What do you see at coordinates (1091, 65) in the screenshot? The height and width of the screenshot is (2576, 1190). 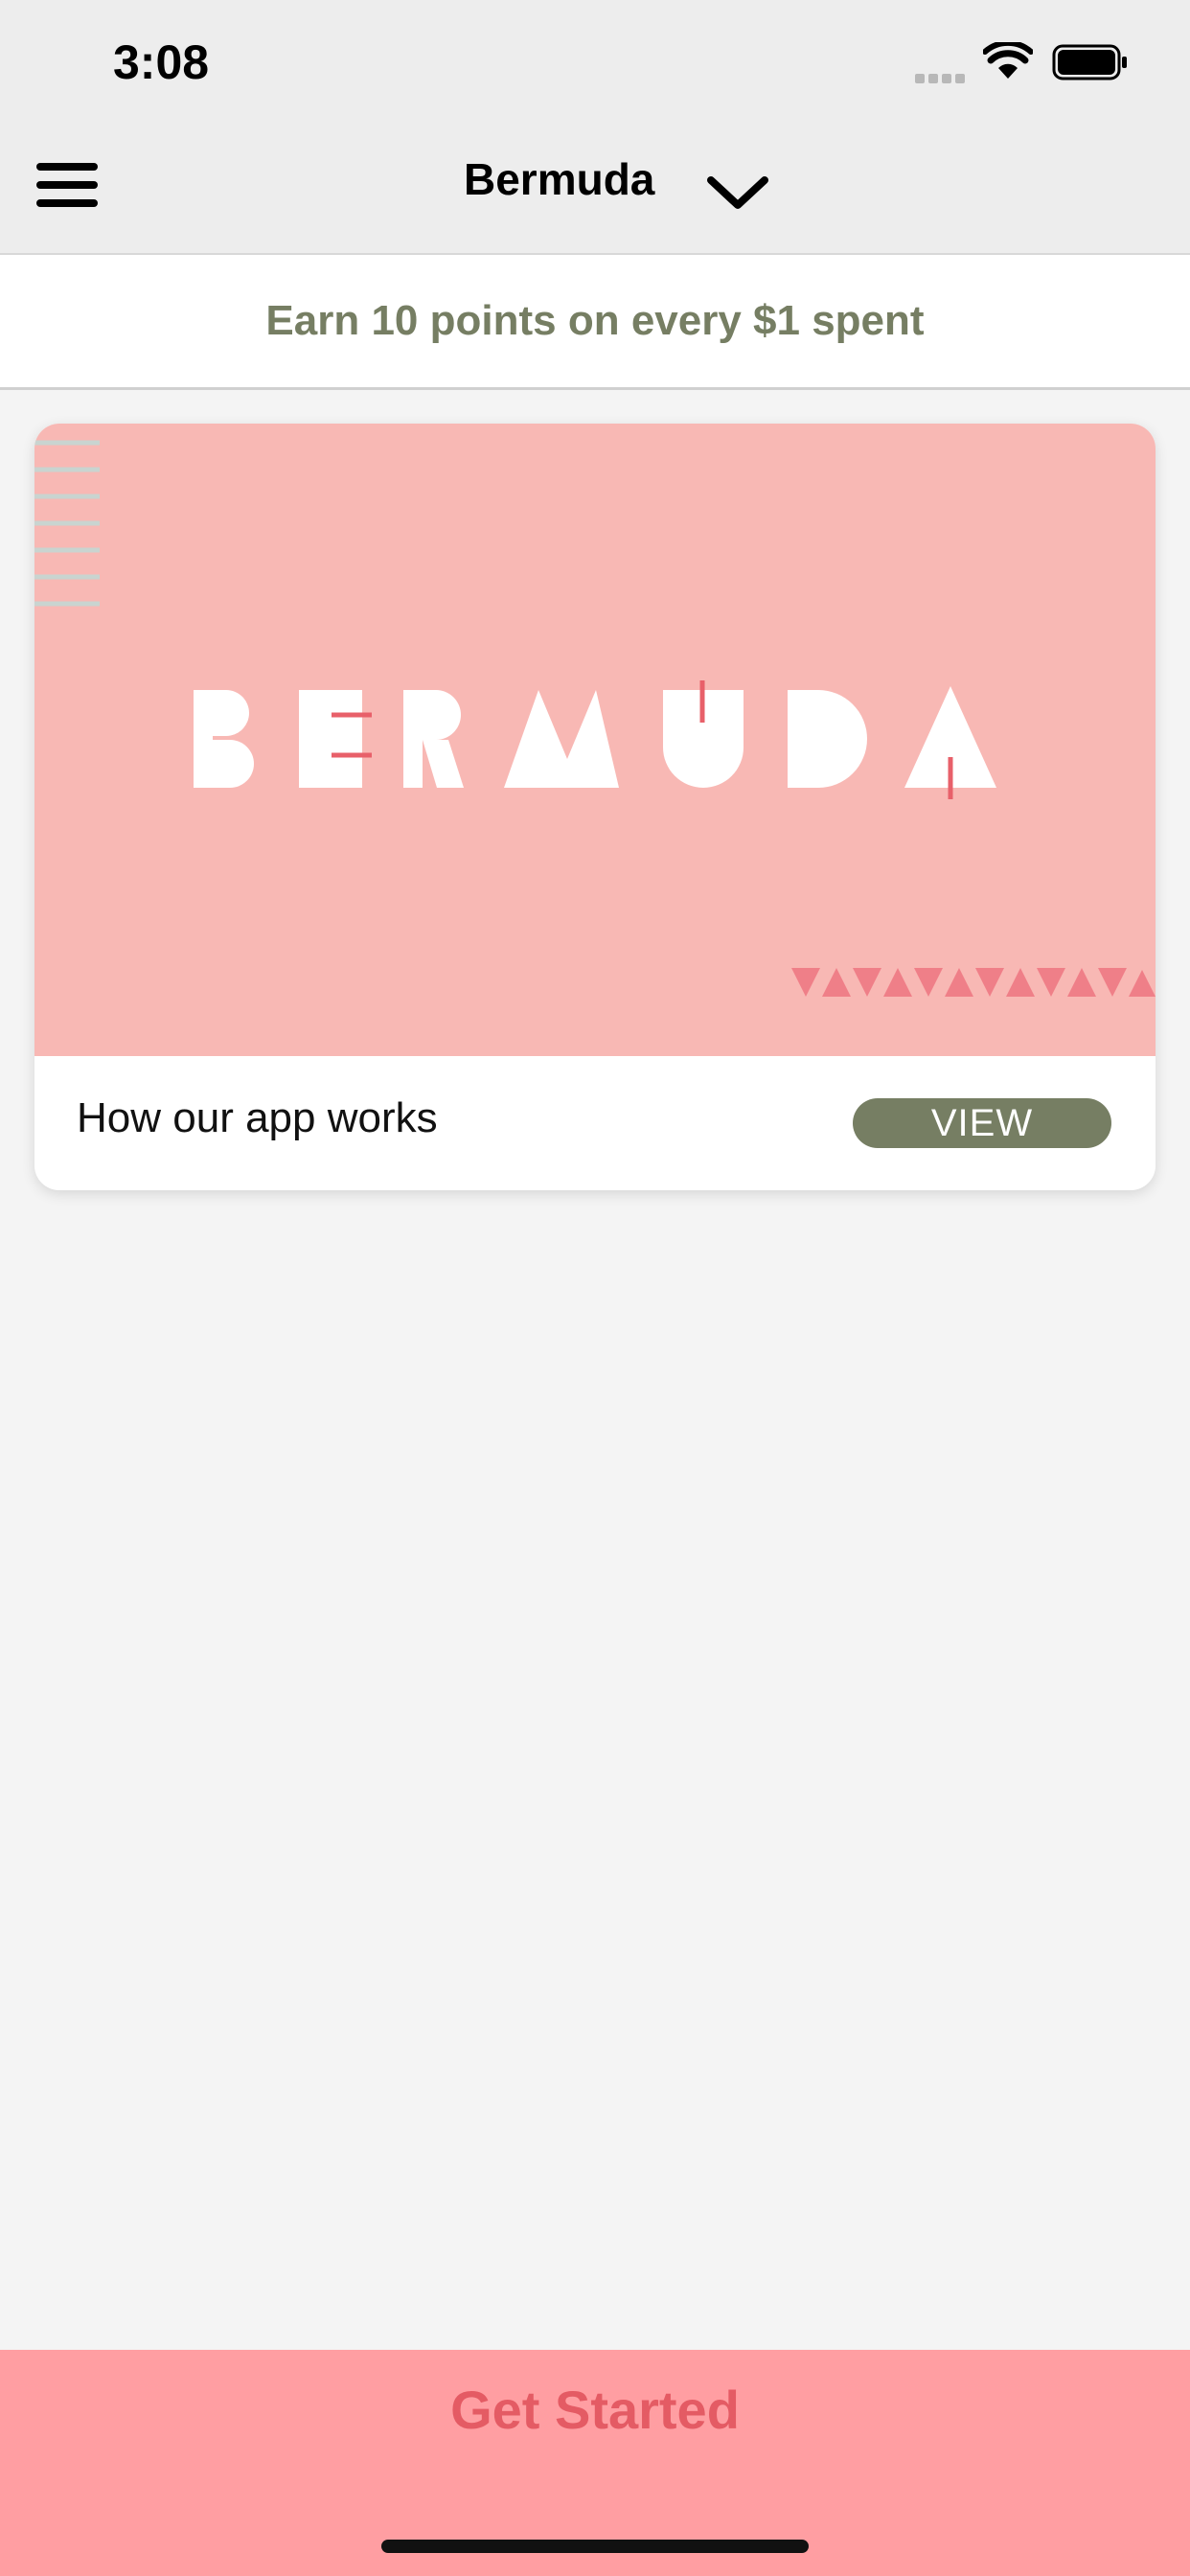 I see `battery-icon` at bounding box center [1091, 65].